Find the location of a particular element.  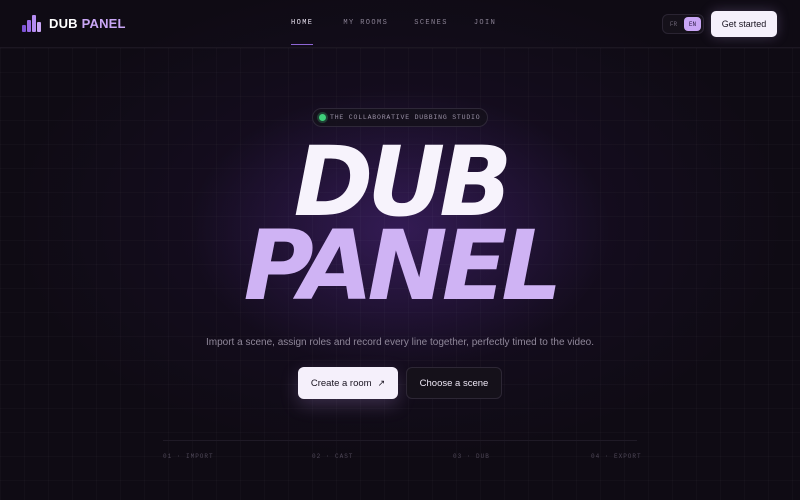

nav-link-join: JOIN is located at coordinates (485, 23).